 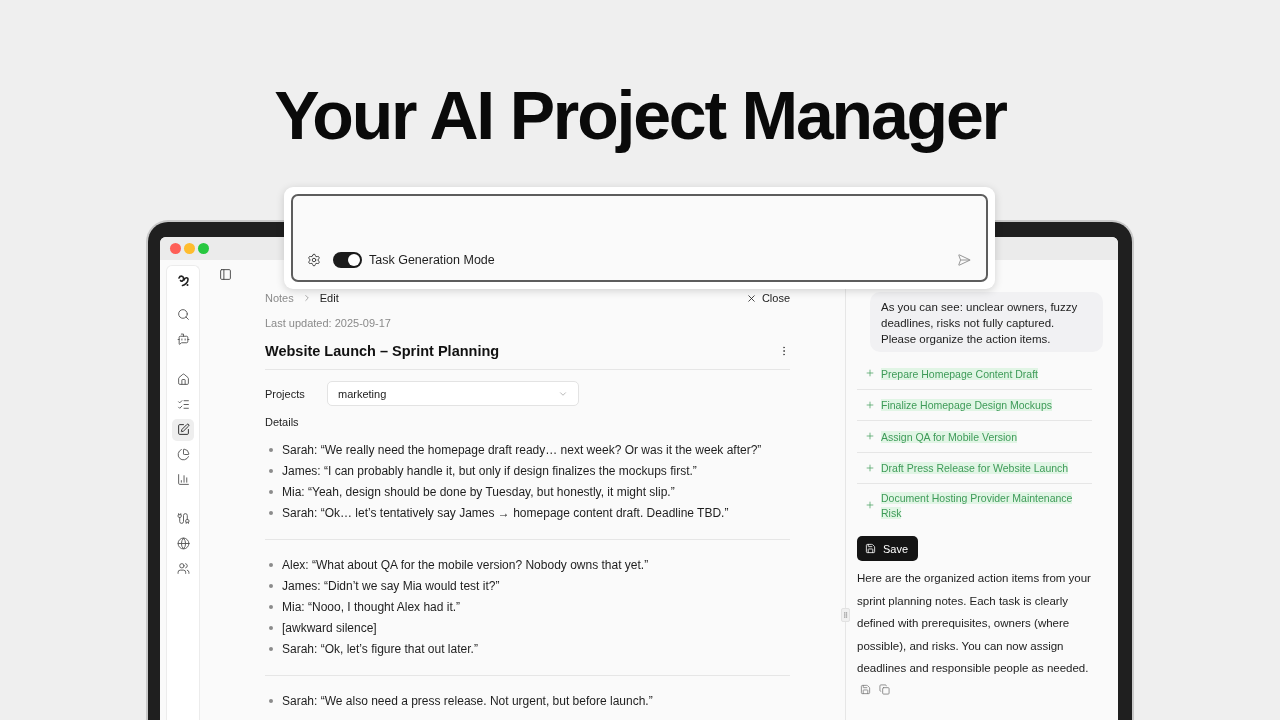 I want to click on close-button: Close, so click(x=767, y=298).